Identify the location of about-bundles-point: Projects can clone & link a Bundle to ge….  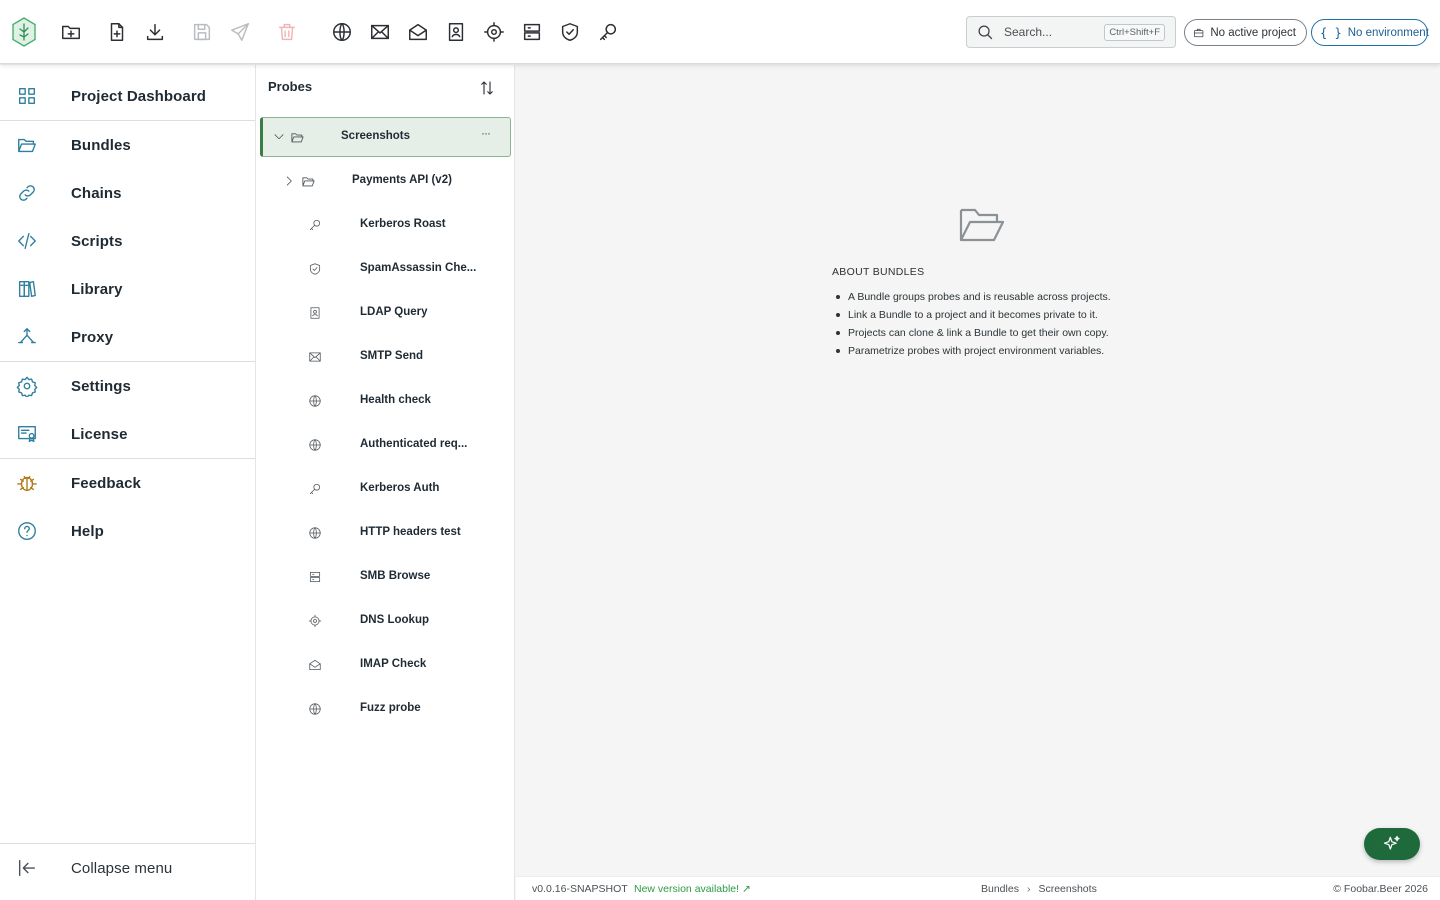
(971, 335).